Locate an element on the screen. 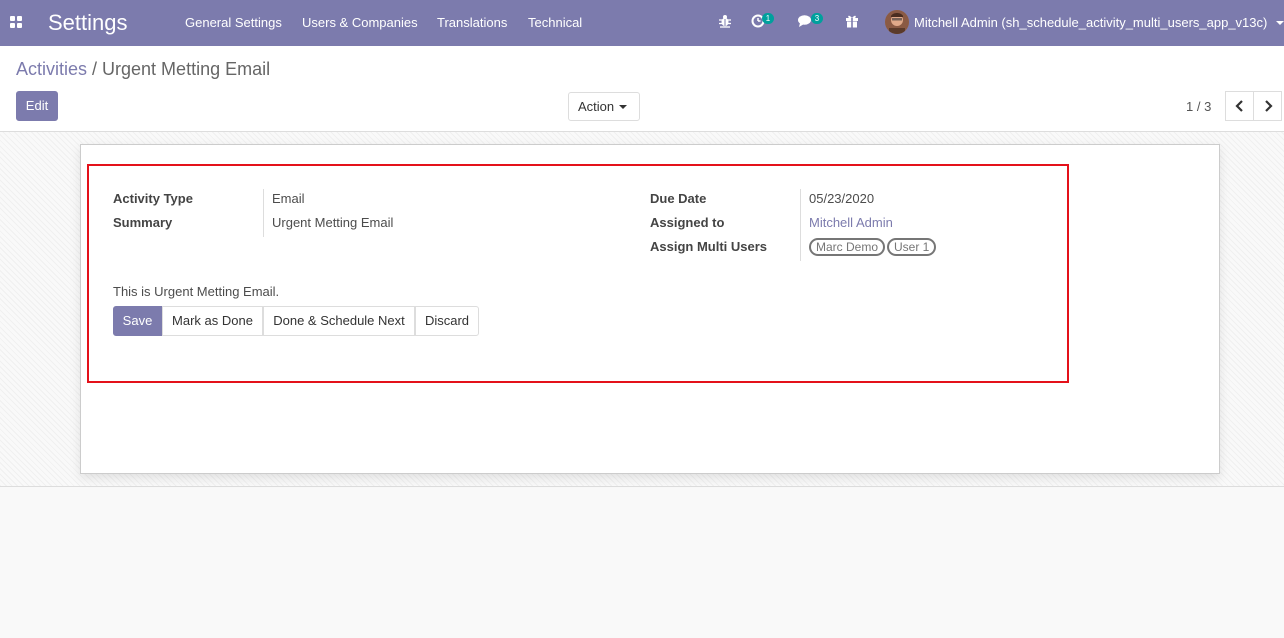  chevron-left-icon is located at coordinates (1239, 106).